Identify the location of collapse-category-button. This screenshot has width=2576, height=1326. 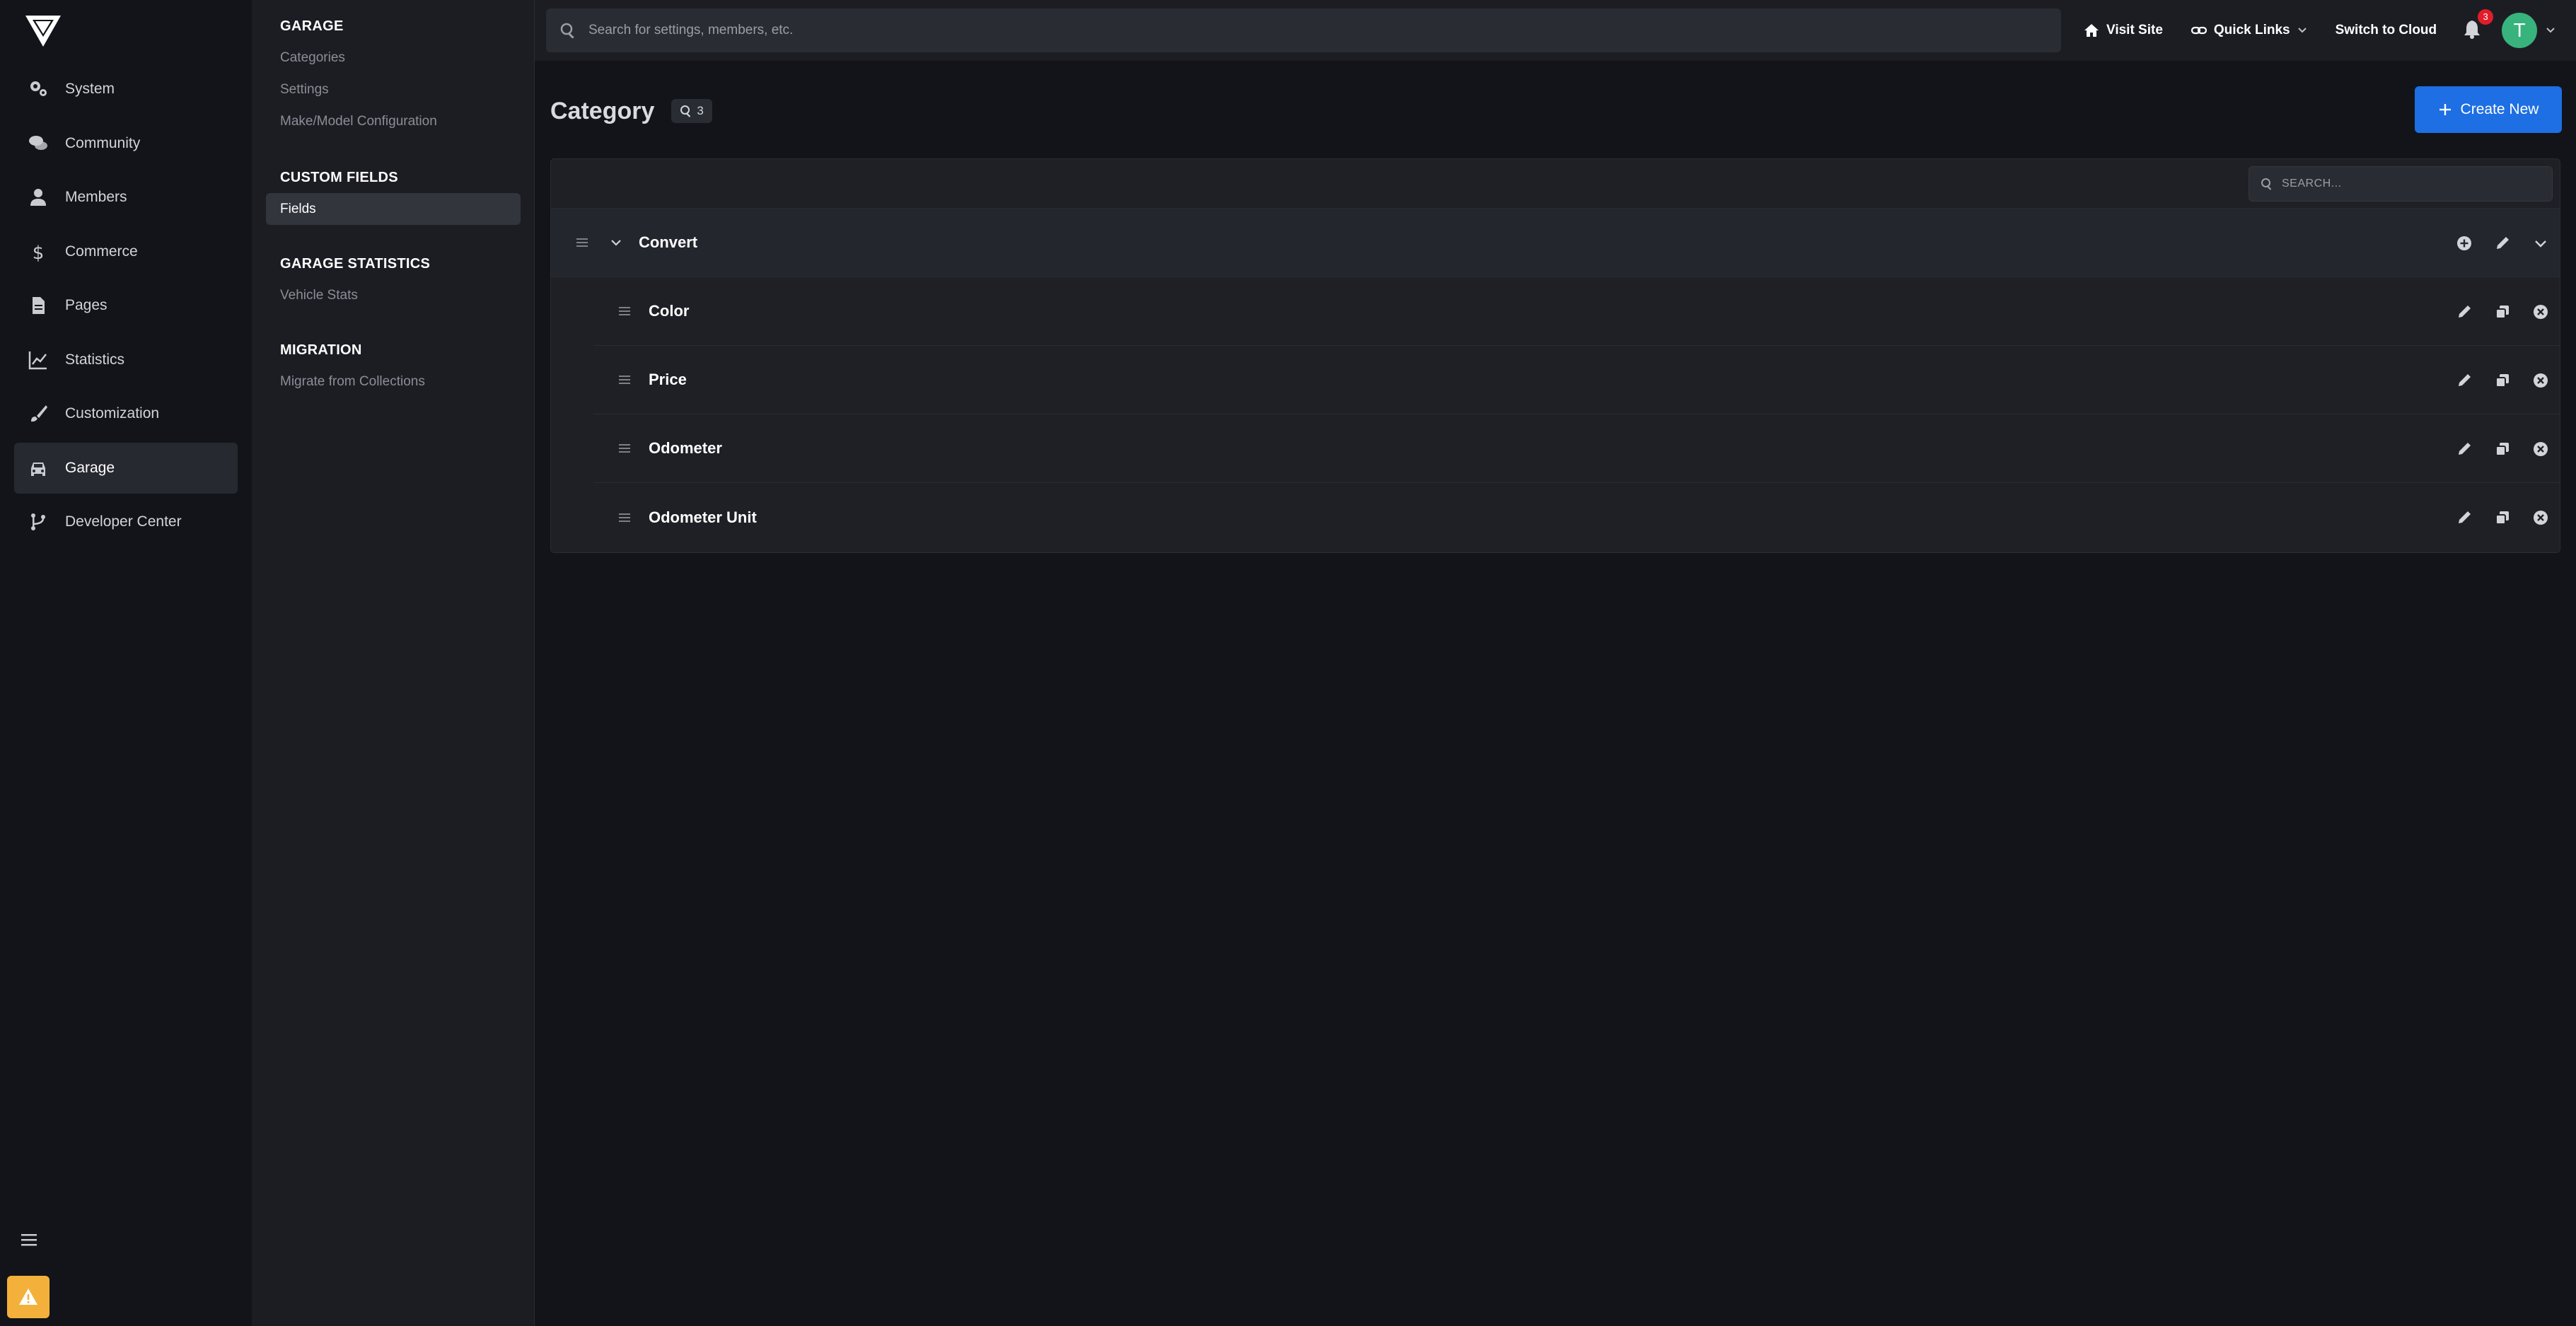
(2540, 243).